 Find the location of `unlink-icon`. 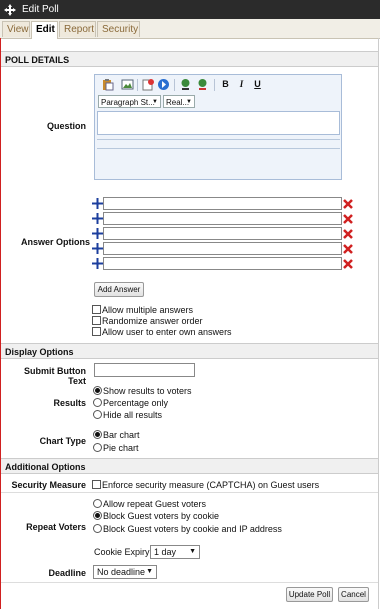

unlink-icon is located at coordinates (202, 84).